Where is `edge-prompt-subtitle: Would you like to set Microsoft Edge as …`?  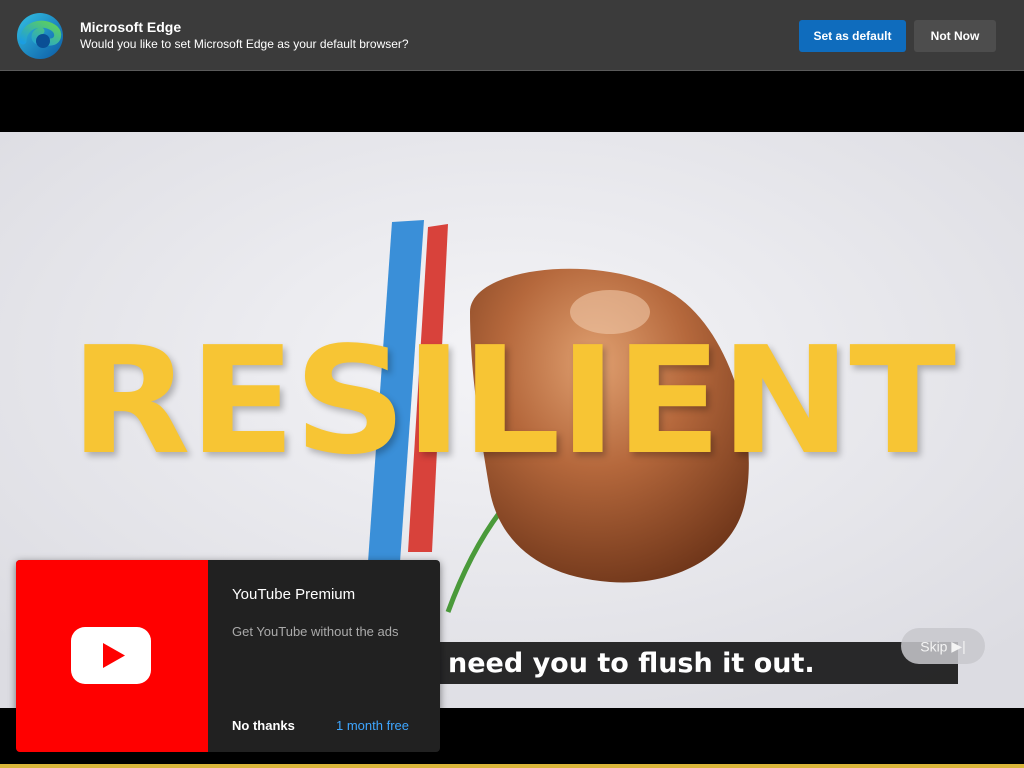
edge-prompt-subtitle: Would you like to set Microsoft Edge as … is located at coordinates (244, 44).